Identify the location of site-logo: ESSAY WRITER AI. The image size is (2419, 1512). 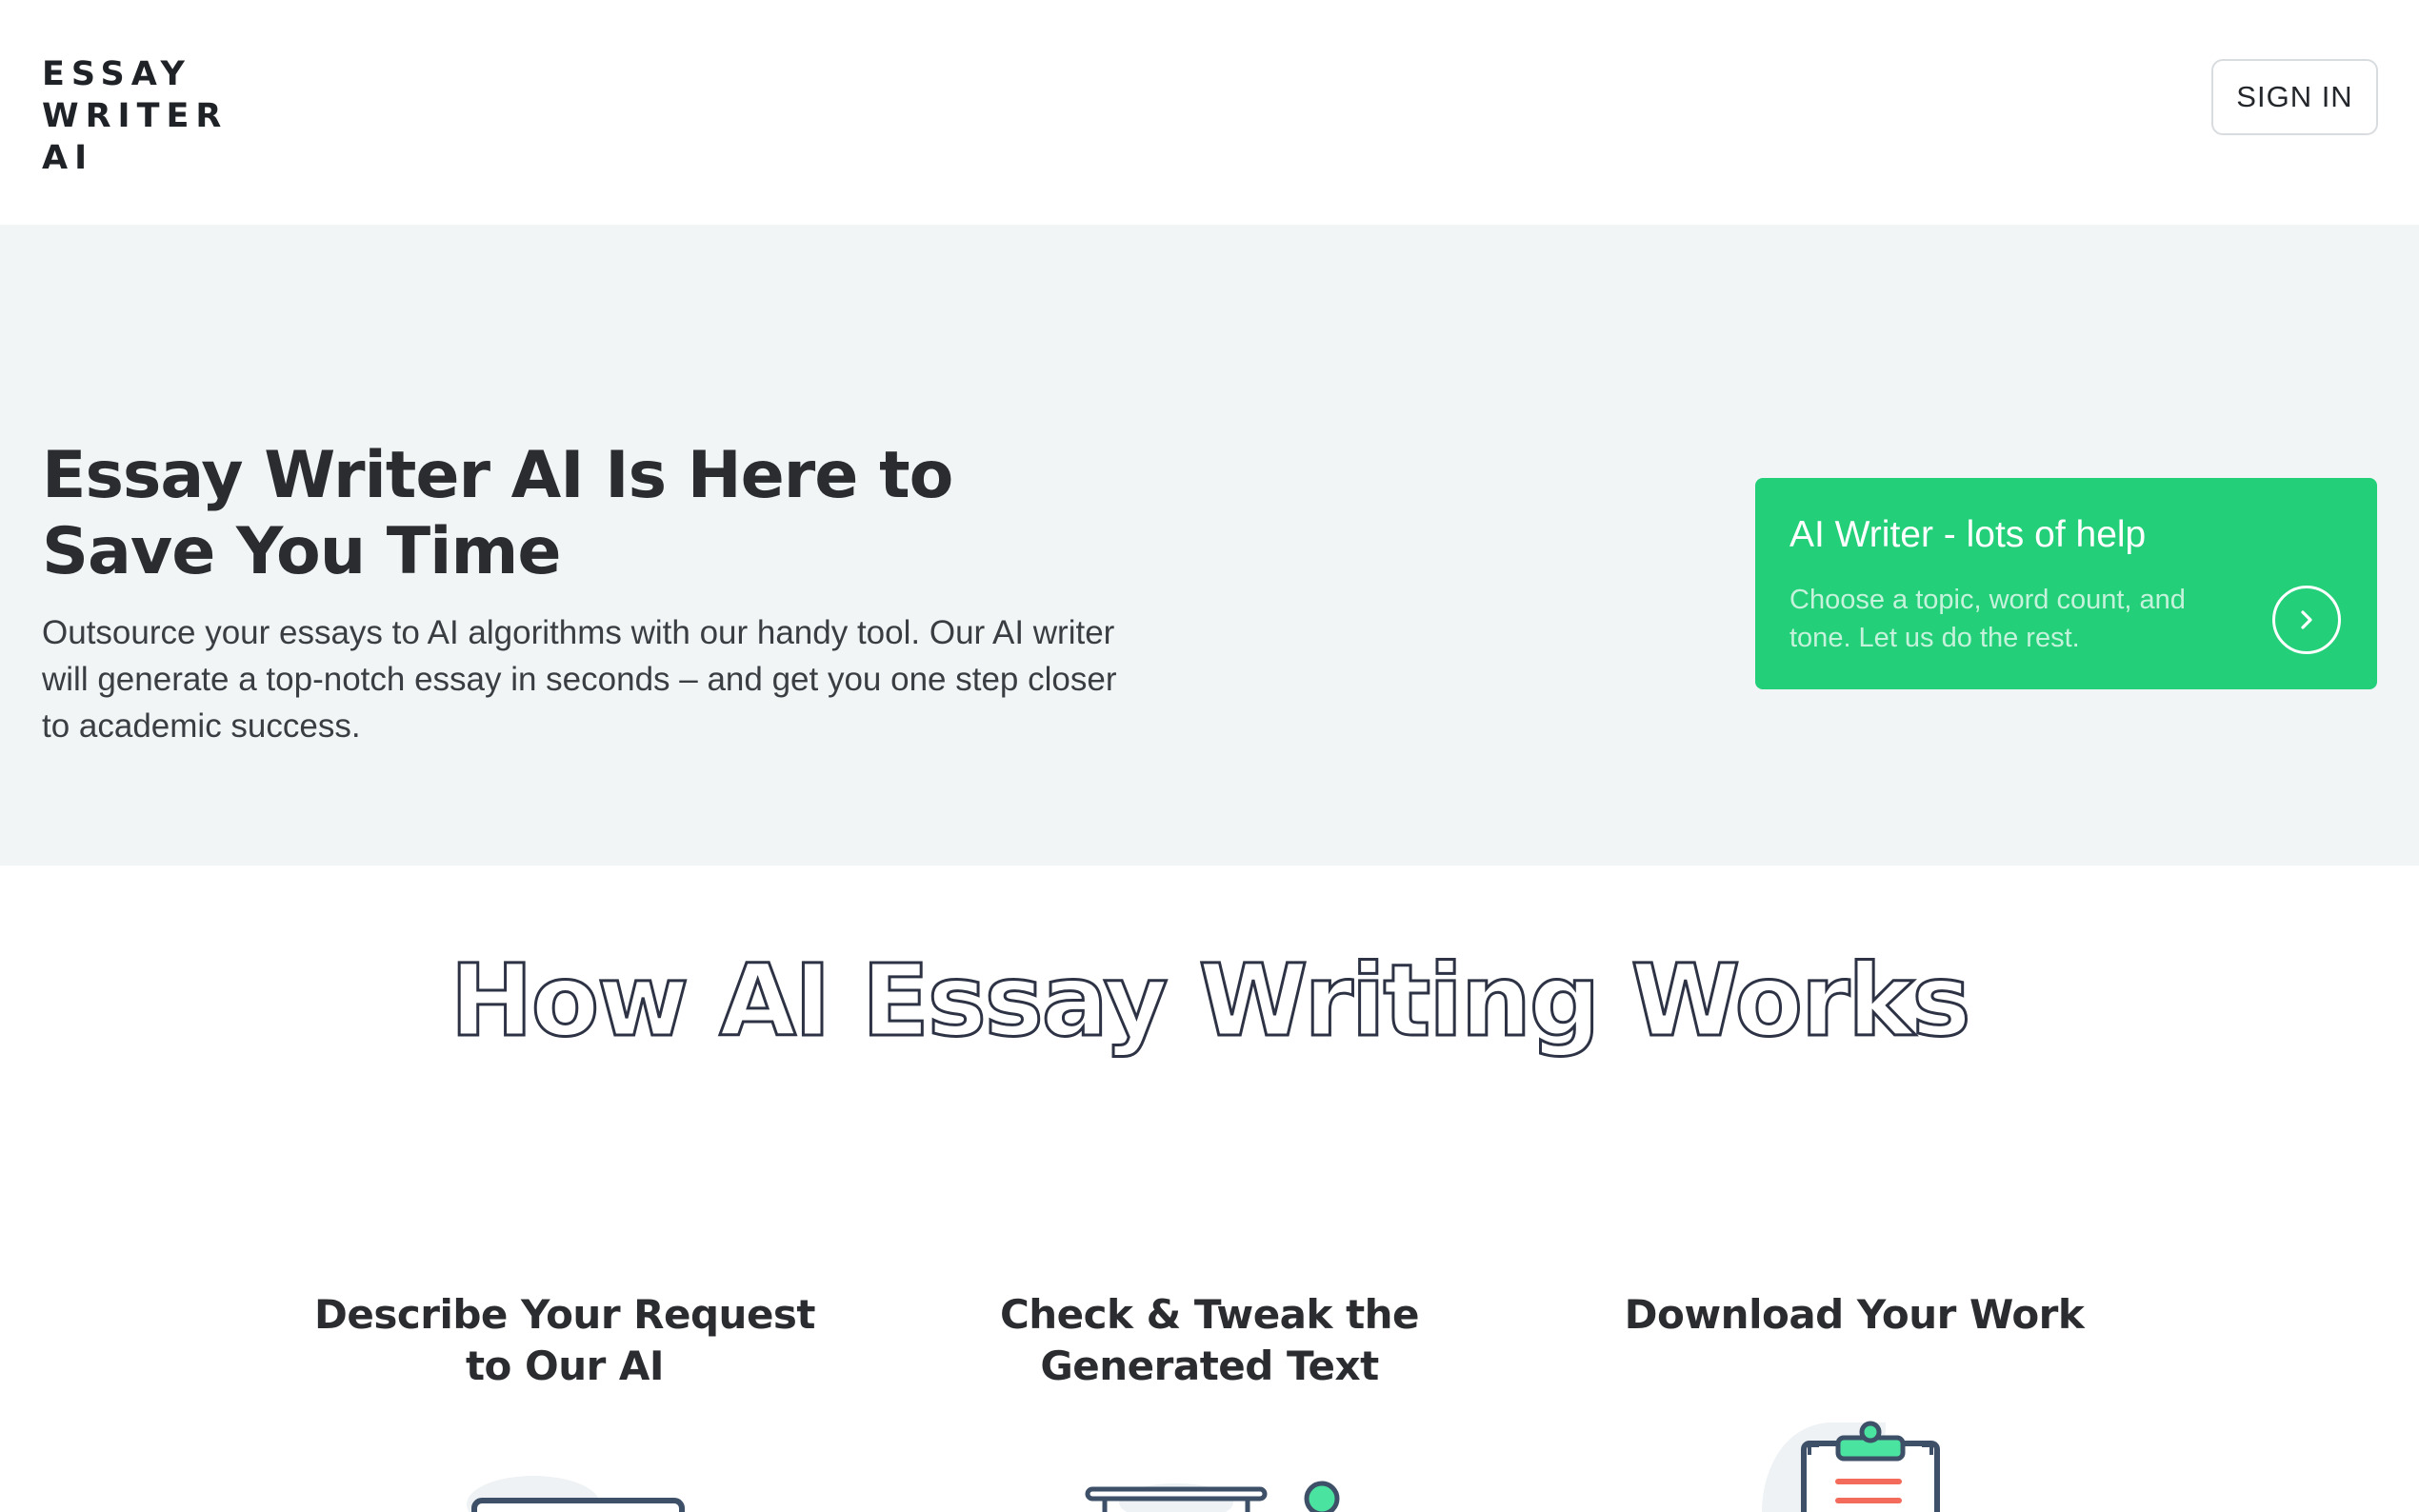
(135, 116).